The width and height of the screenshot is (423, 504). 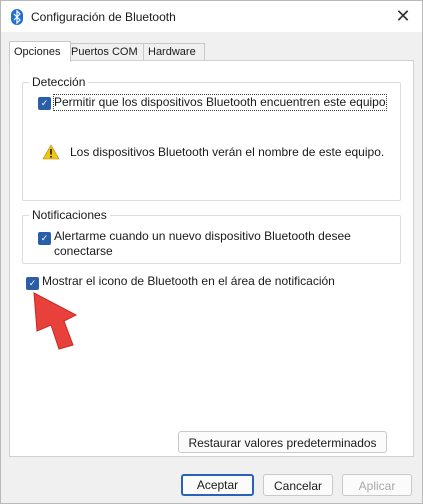 What do you see at coordinates (32, 283) in the screenshot?
I see `show-tray-icon-checkbox: ✓` at bounding box center [32, 283].